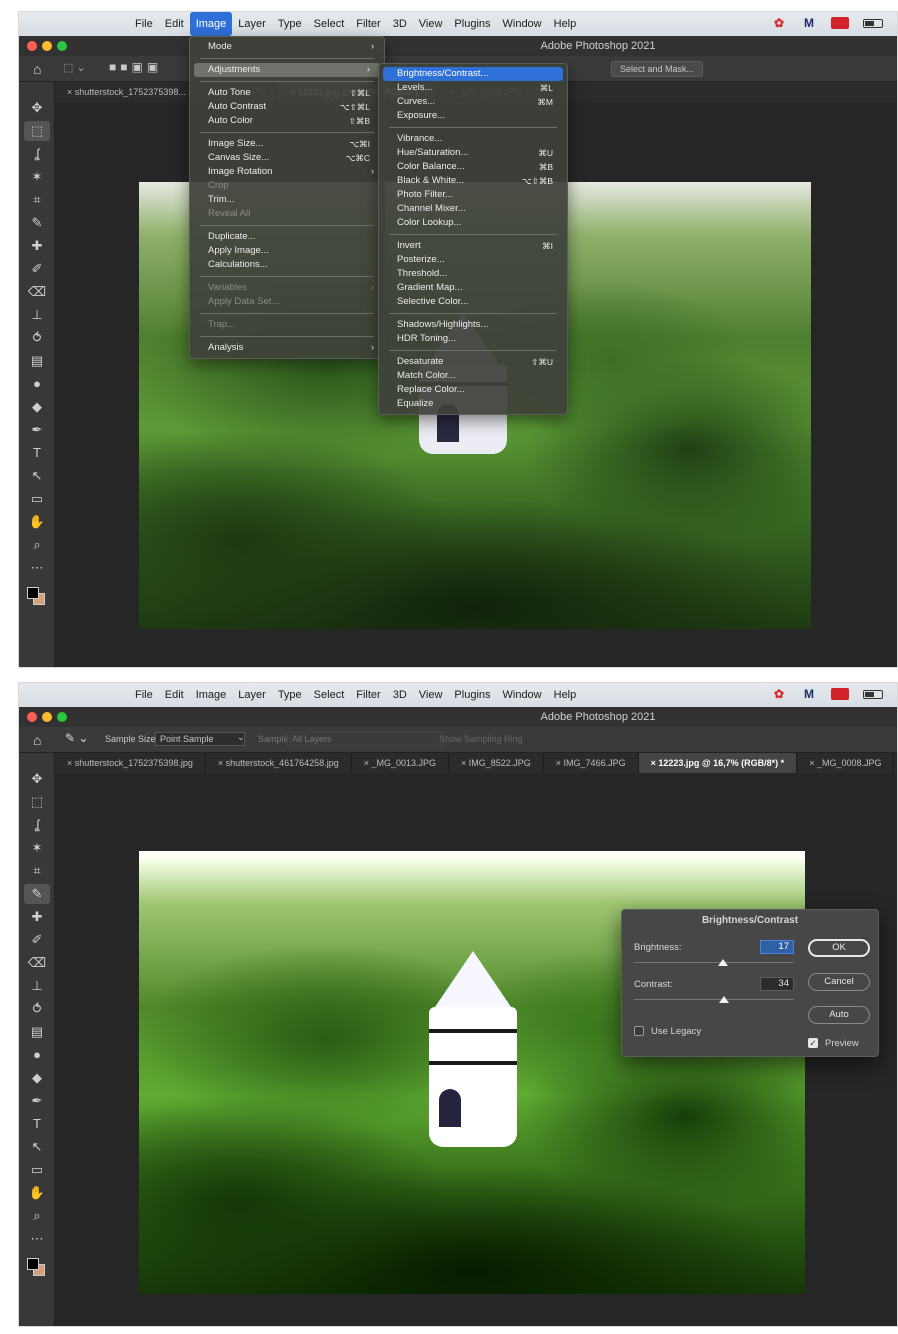  I want to click on menu-item-levels: Levels... ⌘L, so click(473, 88).